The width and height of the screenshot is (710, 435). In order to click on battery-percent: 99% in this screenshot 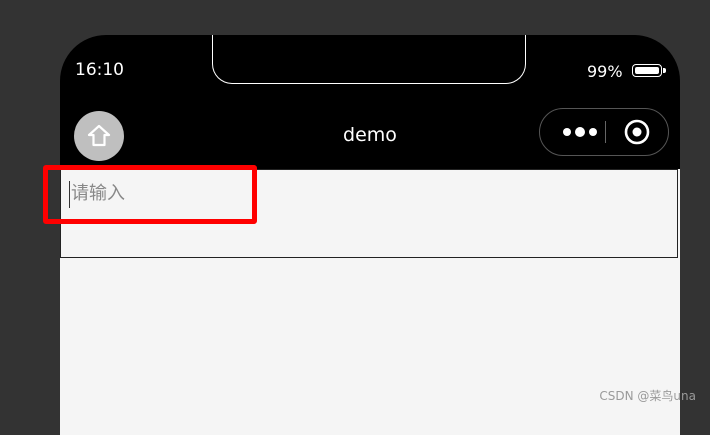, I will do `click(605, 71)`.